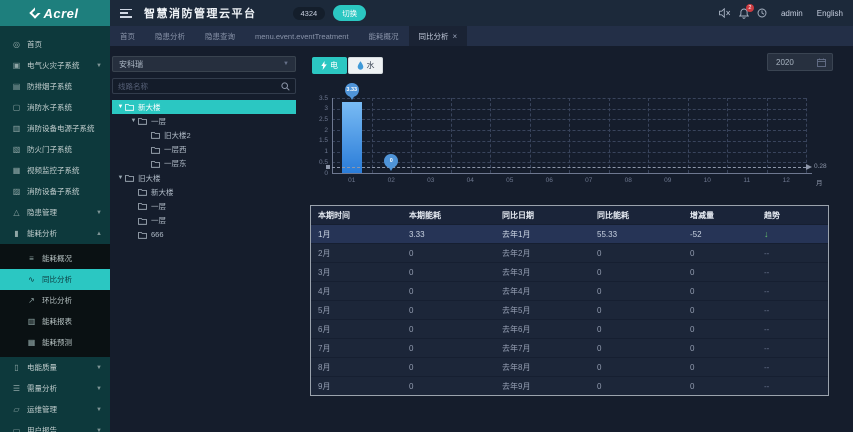 The image size is (853, 432). Describe the element at coordinates (55, 128) in the screenshot. I see `sidebar-item: ▥ 消防设备电源子系统` at that location.